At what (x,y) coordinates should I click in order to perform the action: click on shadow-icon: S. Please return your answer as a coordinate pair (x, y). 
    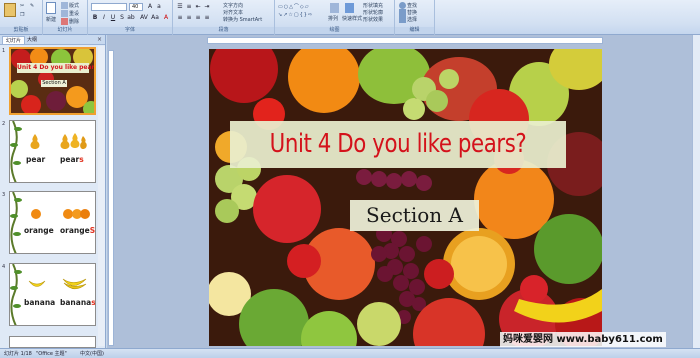
    Looking at the image, I should click on (122, 18).